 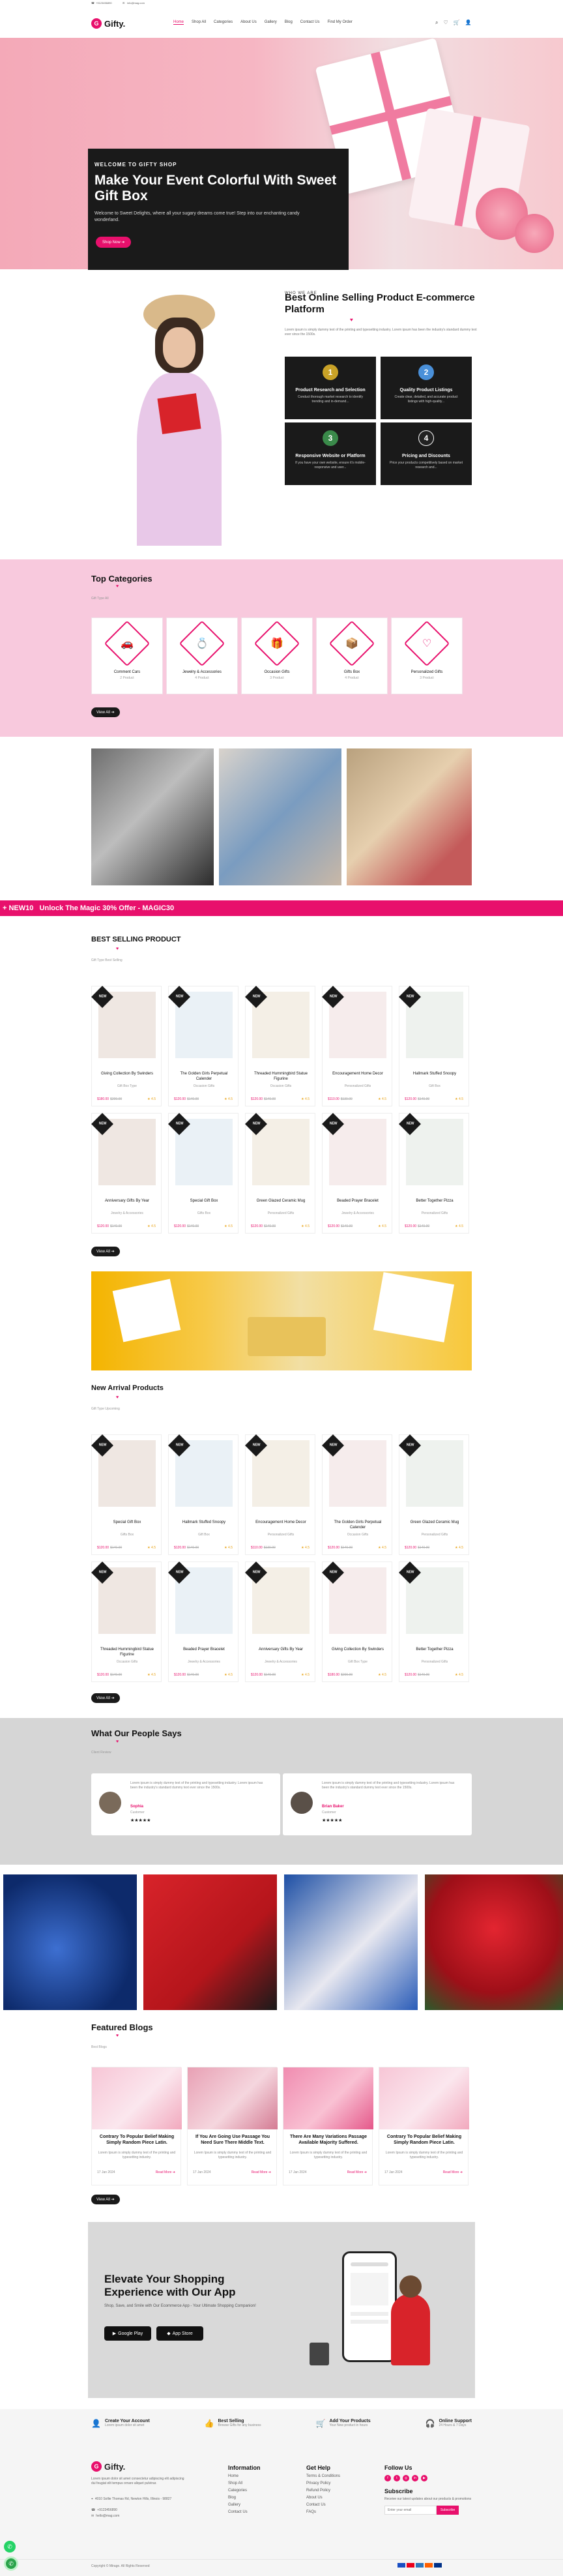 I want to click on nav-home: Home, so click(x=178, y=22).